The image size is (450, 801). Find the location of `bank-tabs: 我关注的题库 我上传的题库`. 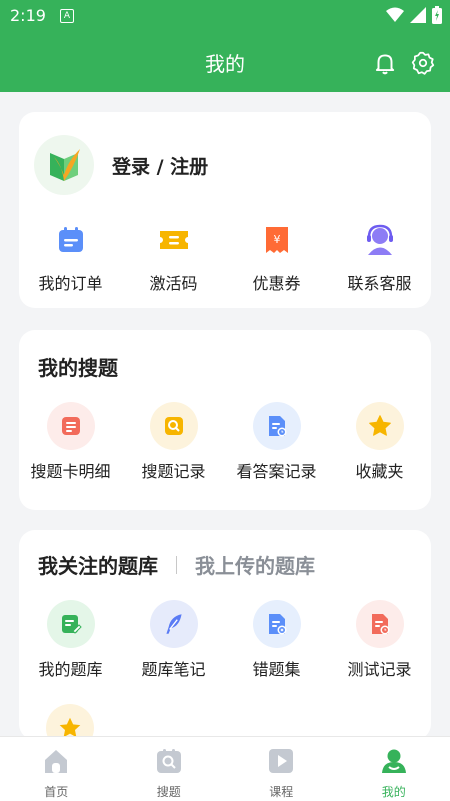

bank-tabs: 我关注的题库 我上传的题库 is located at coordinates (176, 564).